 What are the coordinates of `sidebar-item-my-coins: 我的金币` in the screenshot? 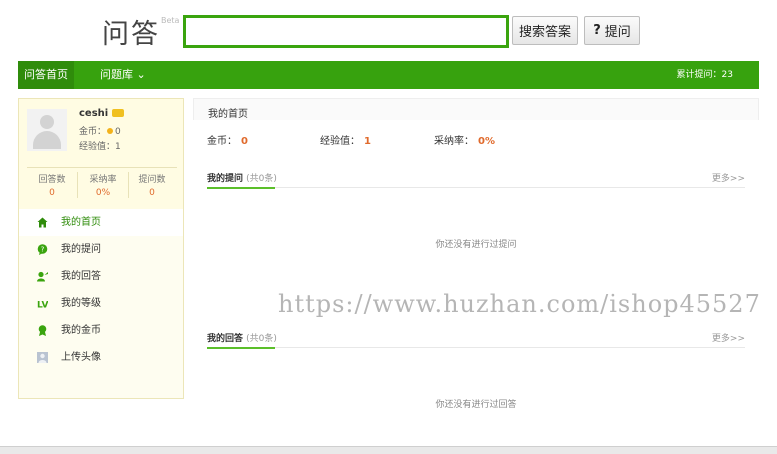 It's located at (101, 330).